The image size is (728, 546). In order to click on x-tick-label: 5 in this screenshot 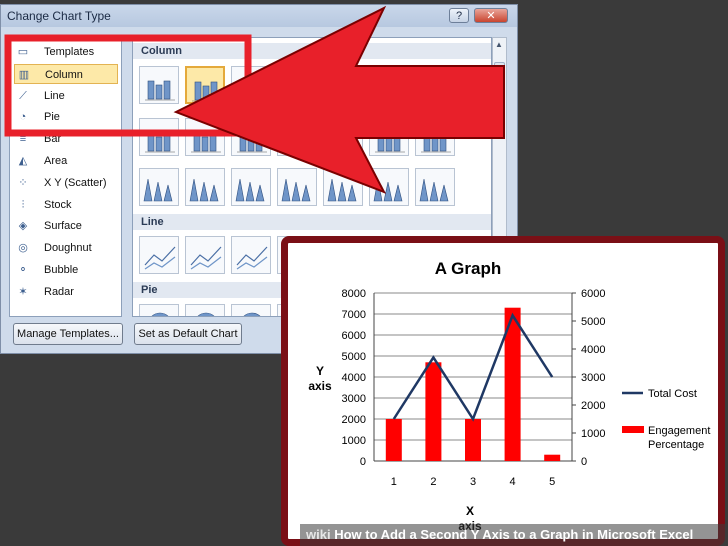, I will do `click(552, 482)`.